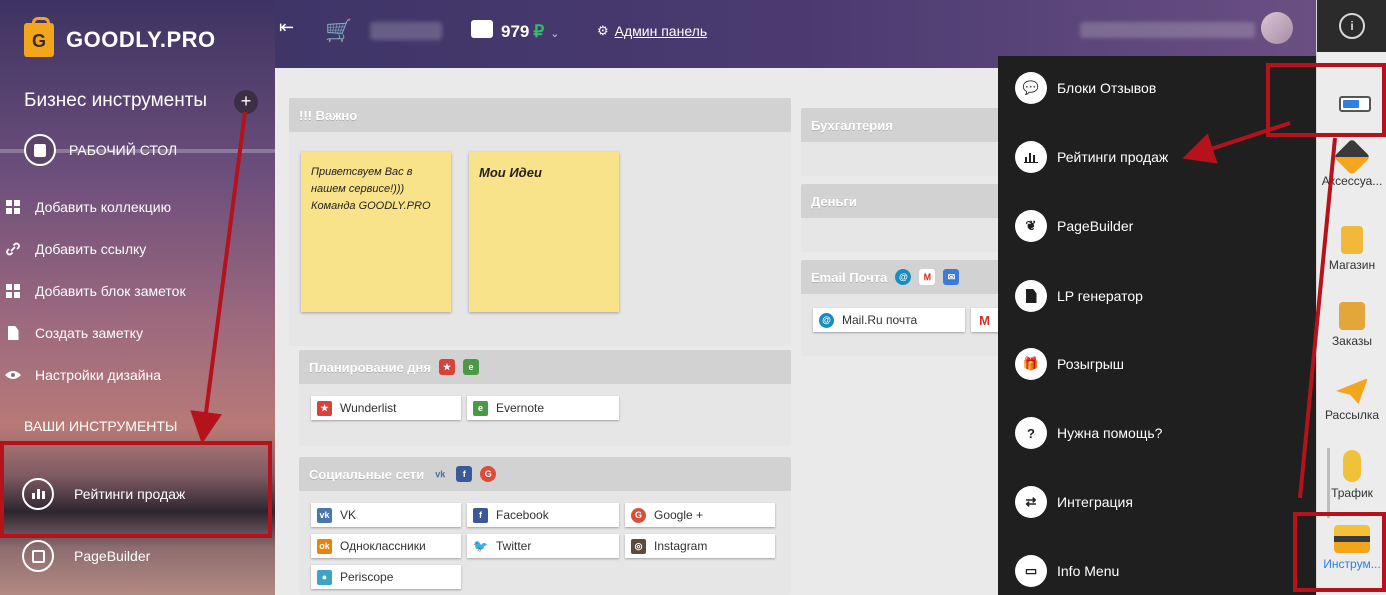  Describe the element at coordinates (91, 249) in the screenshot. I see `sidebar-item-label: Добавить ссылку` at that location.